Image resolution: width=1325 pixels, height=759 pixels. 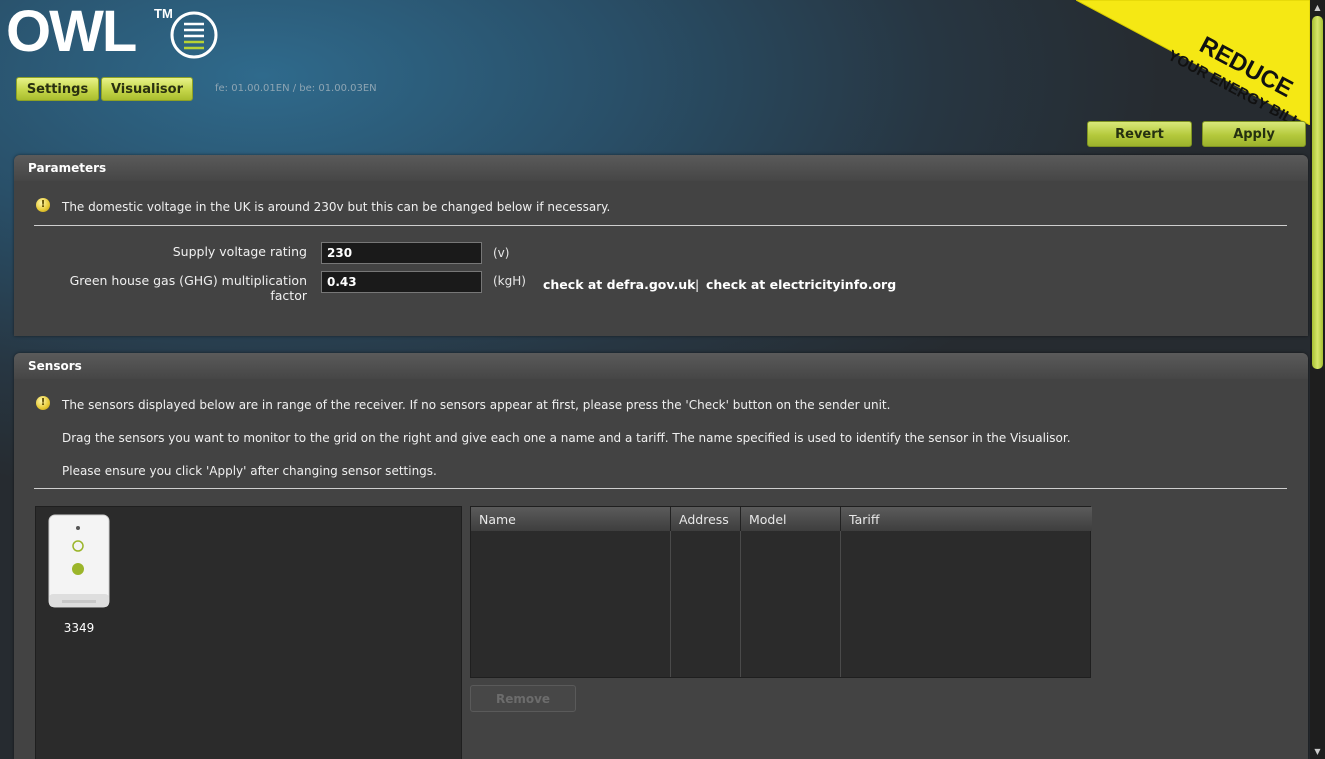 I want to click on supply-voltage-input, so click(x=401, y=253).